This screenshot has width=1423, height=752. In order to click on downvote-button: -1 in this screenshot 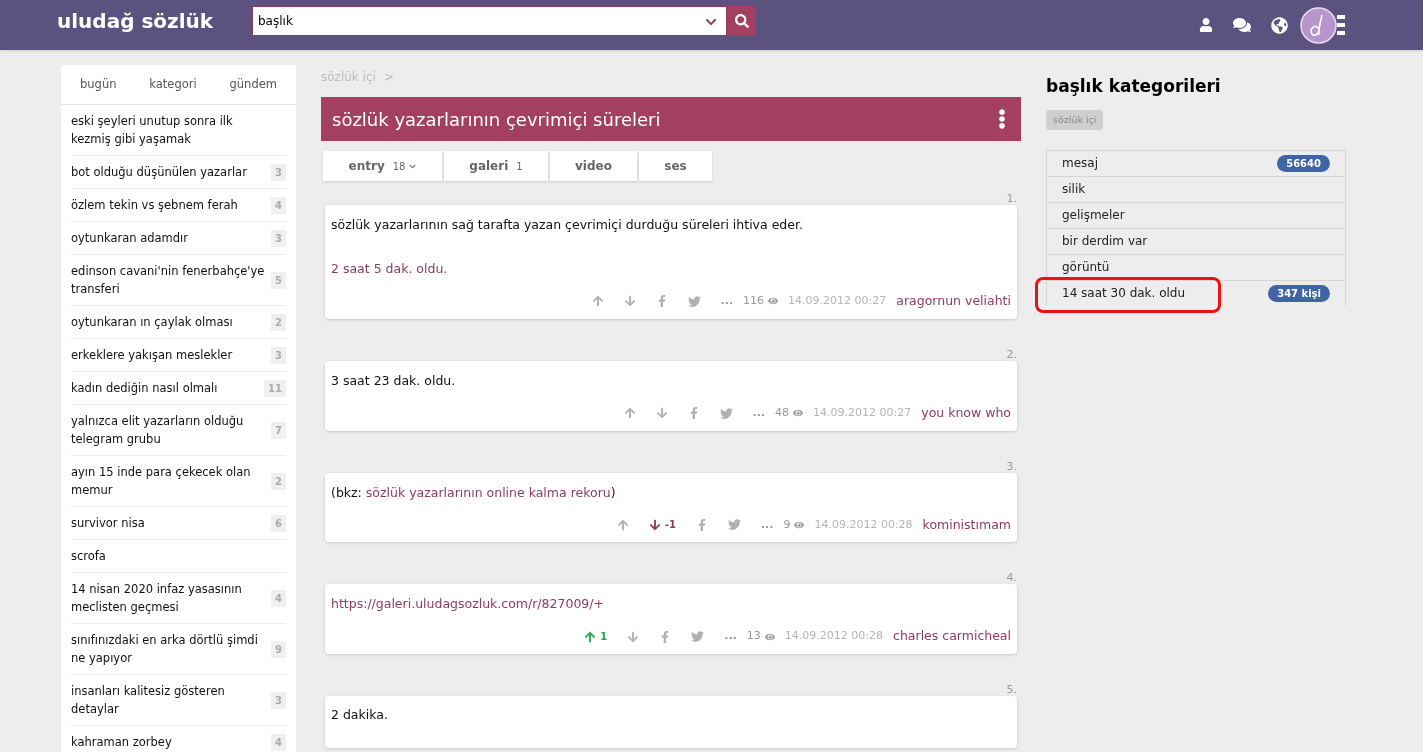, I will do `click(662, 525)`.